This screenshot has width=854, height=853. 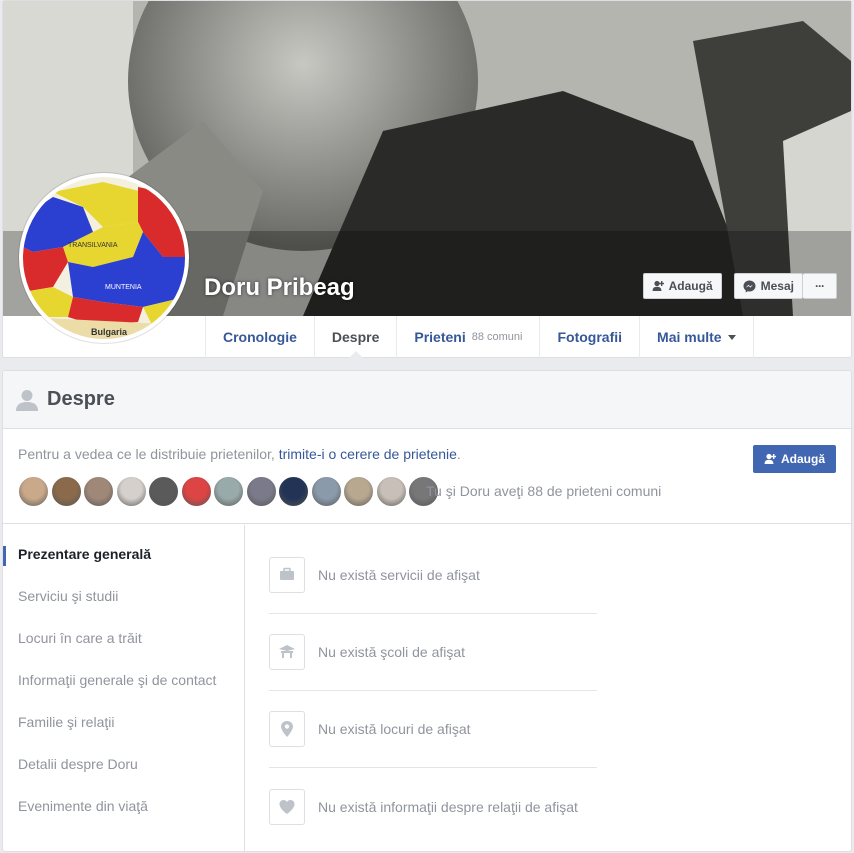 I want to click on tab-cronologie: Cronologie, so click(x=260, y=337).